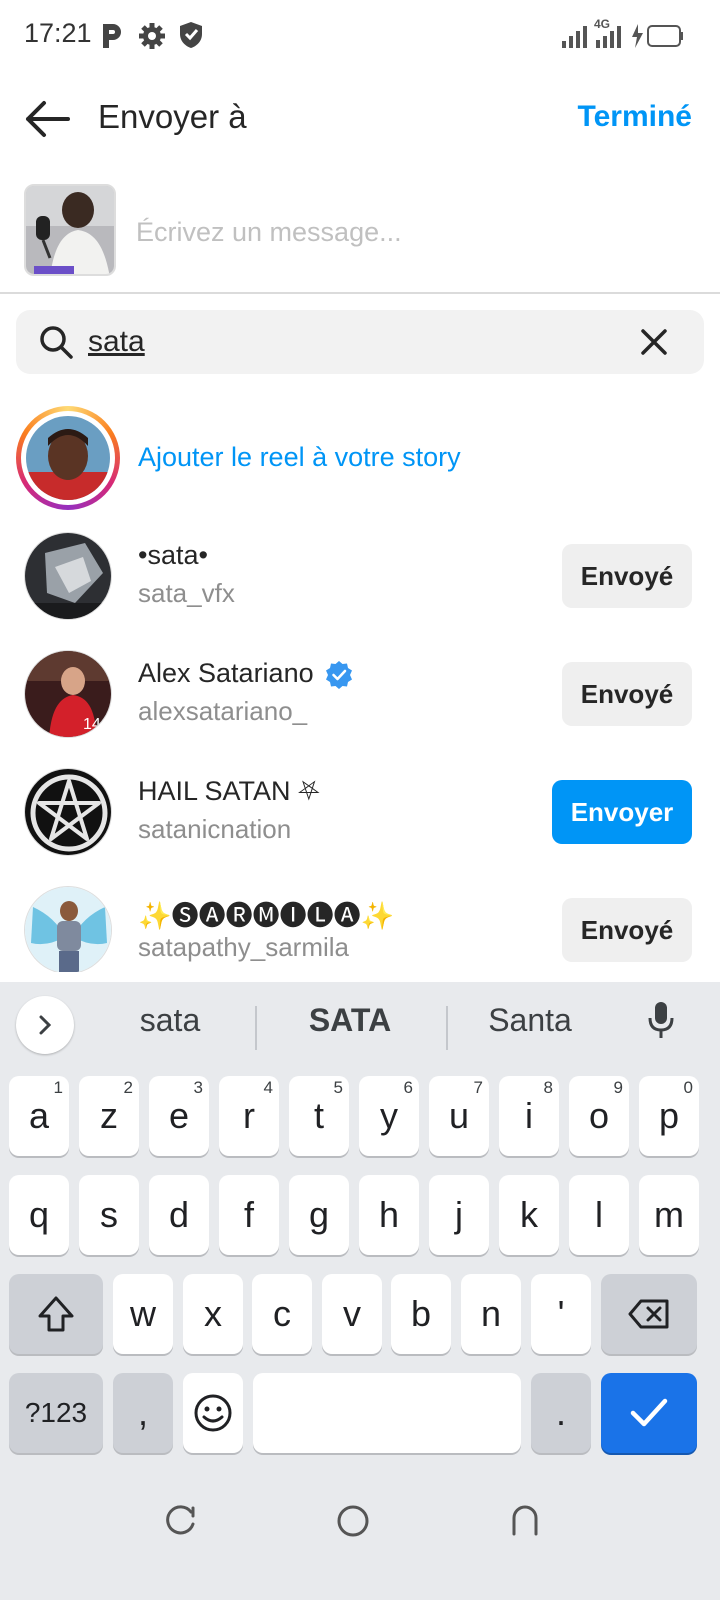  I want to click on key-u: u7, so click(459, 1116).